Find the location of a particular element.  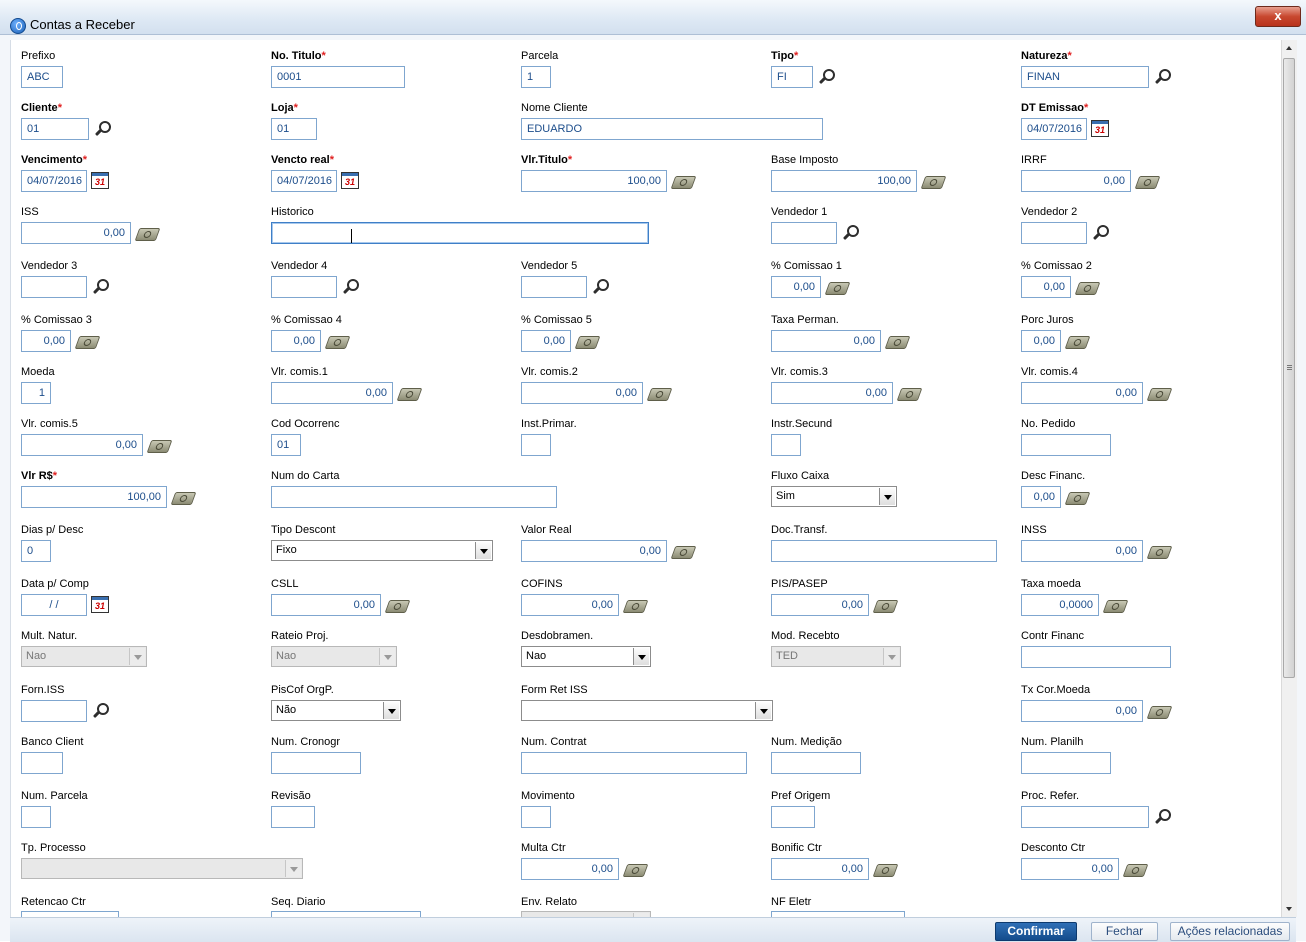

nome-cliente-input: EDUARDO is located at coordinates (672, 129).